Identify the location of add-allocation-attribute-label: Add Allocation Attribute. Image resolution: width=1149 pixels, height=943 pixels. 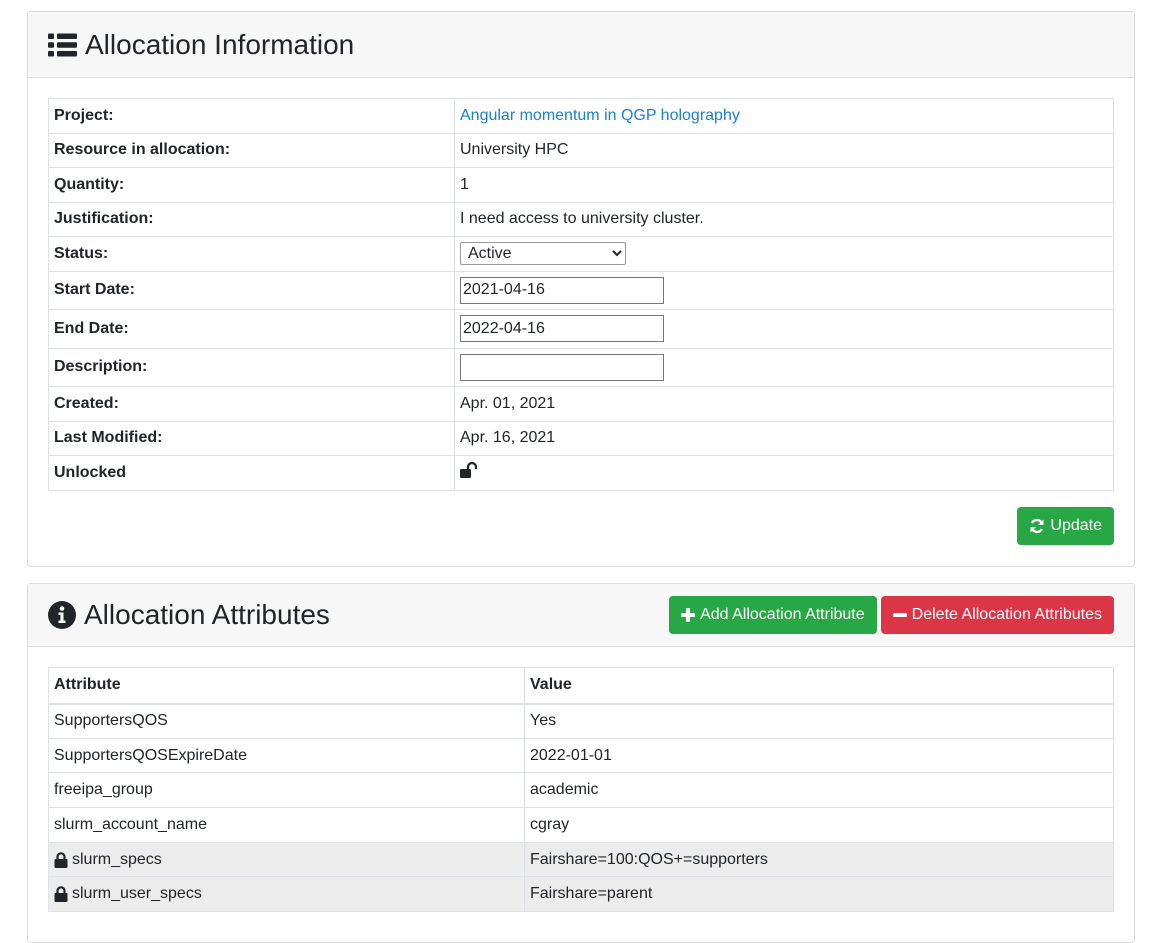
(782, 614).